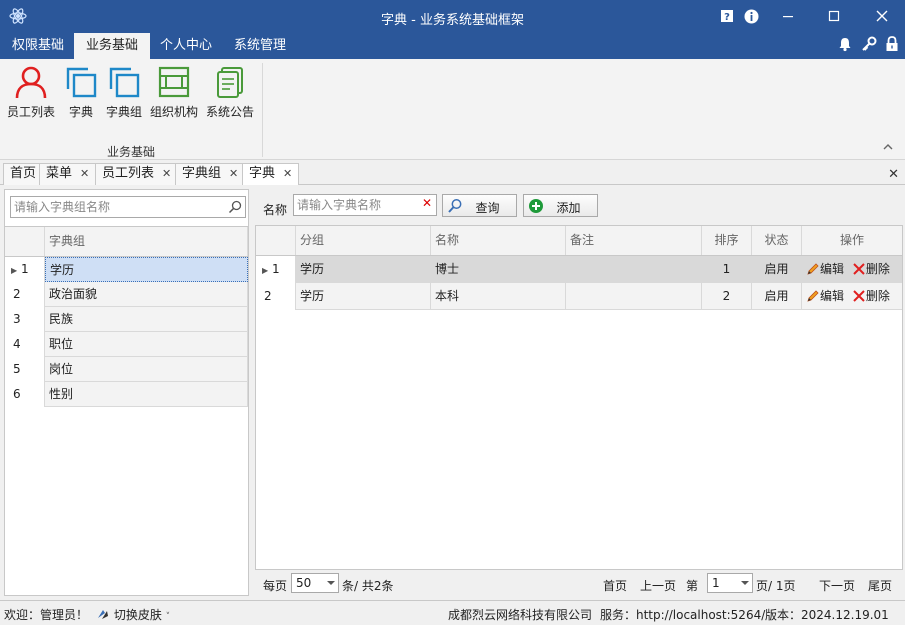 This screenshot has height=625, width=905. Describe the element at coordinates (560, 205) in the screenshot. I see `add-button: 添加` at that location.